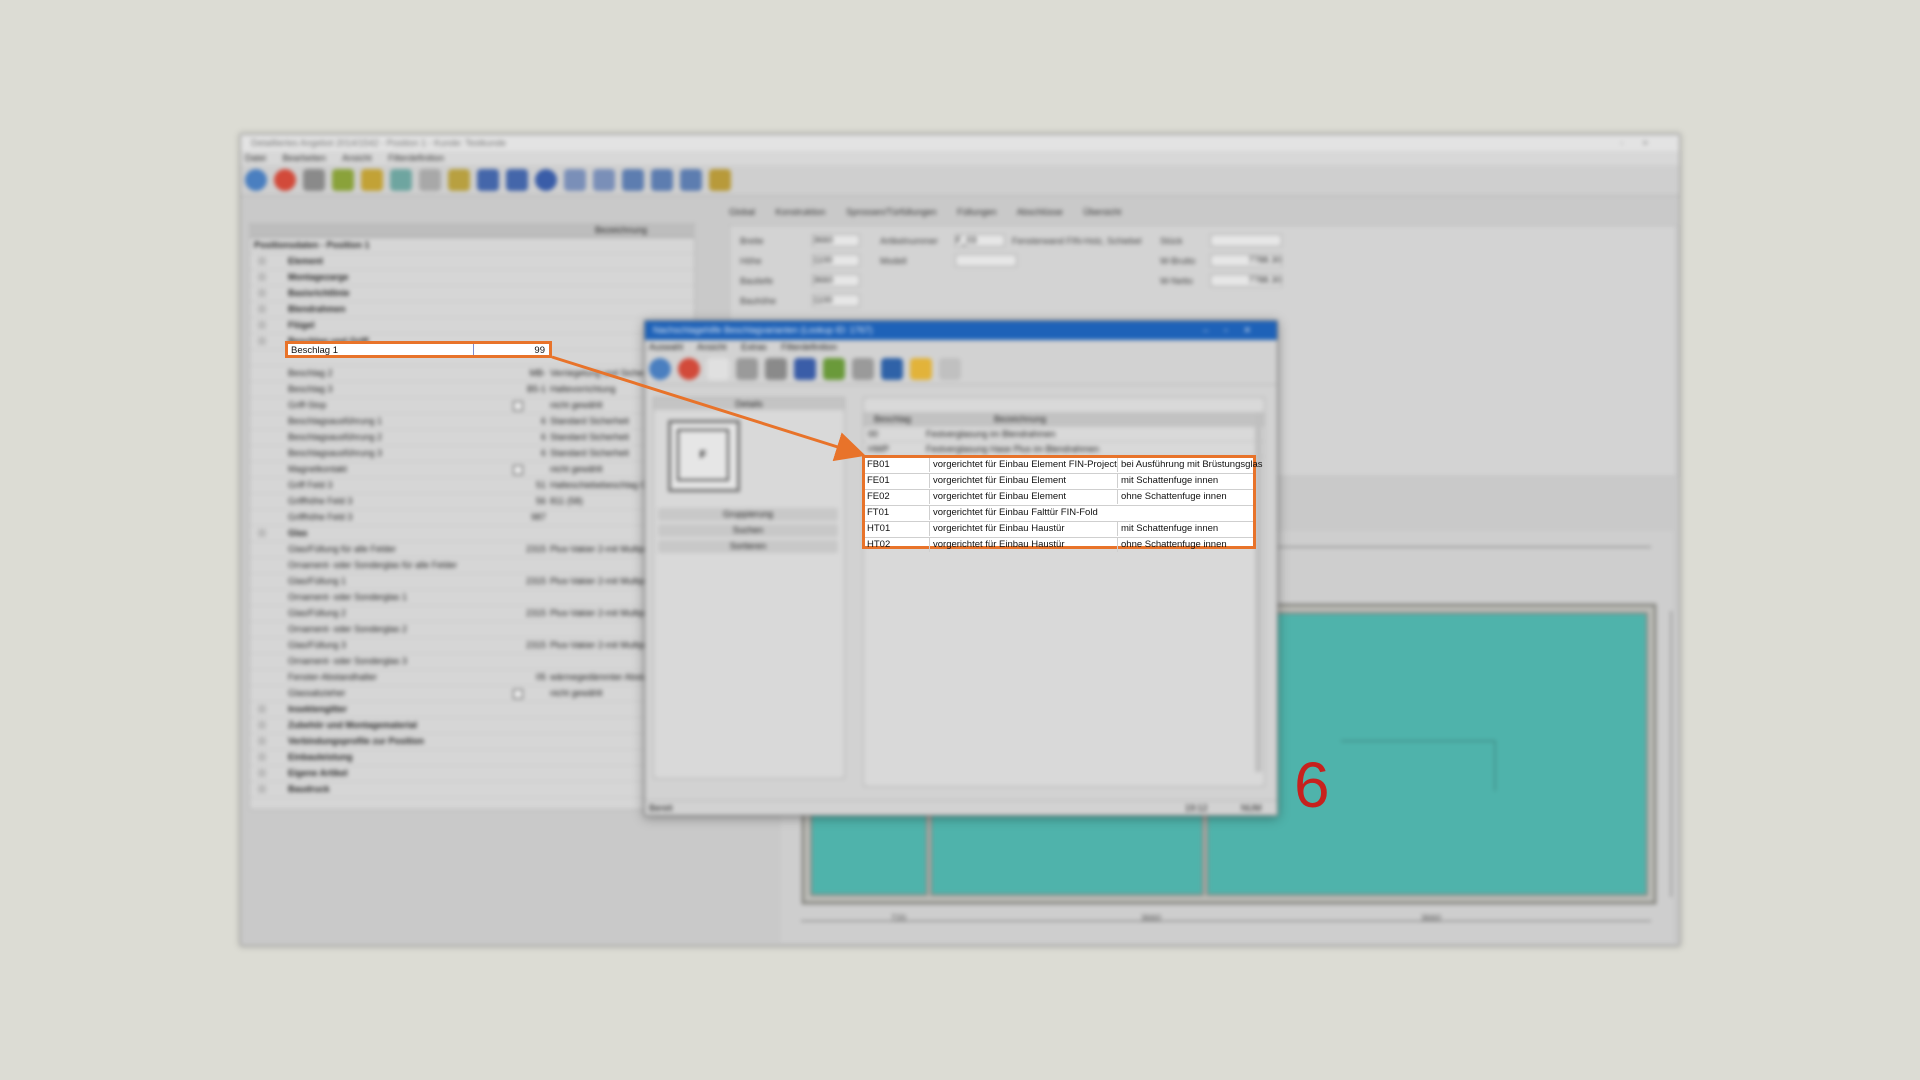  What do you see at coordinates (418, 349) in the screenshot?
I see `highlighted-tree-row-beschlag-1: Beschlag 1 99` at bounding box center [418, 349].